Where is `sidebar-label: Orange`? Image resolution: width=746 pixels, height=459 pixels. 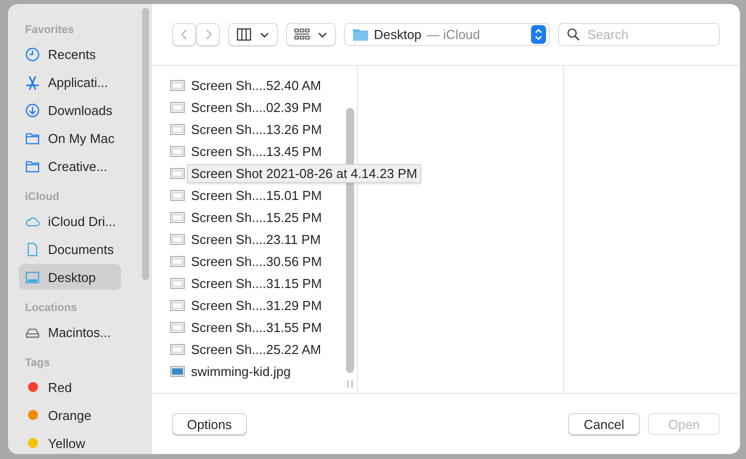
sidebar-label: Orange is located at coordinates (70, 415).